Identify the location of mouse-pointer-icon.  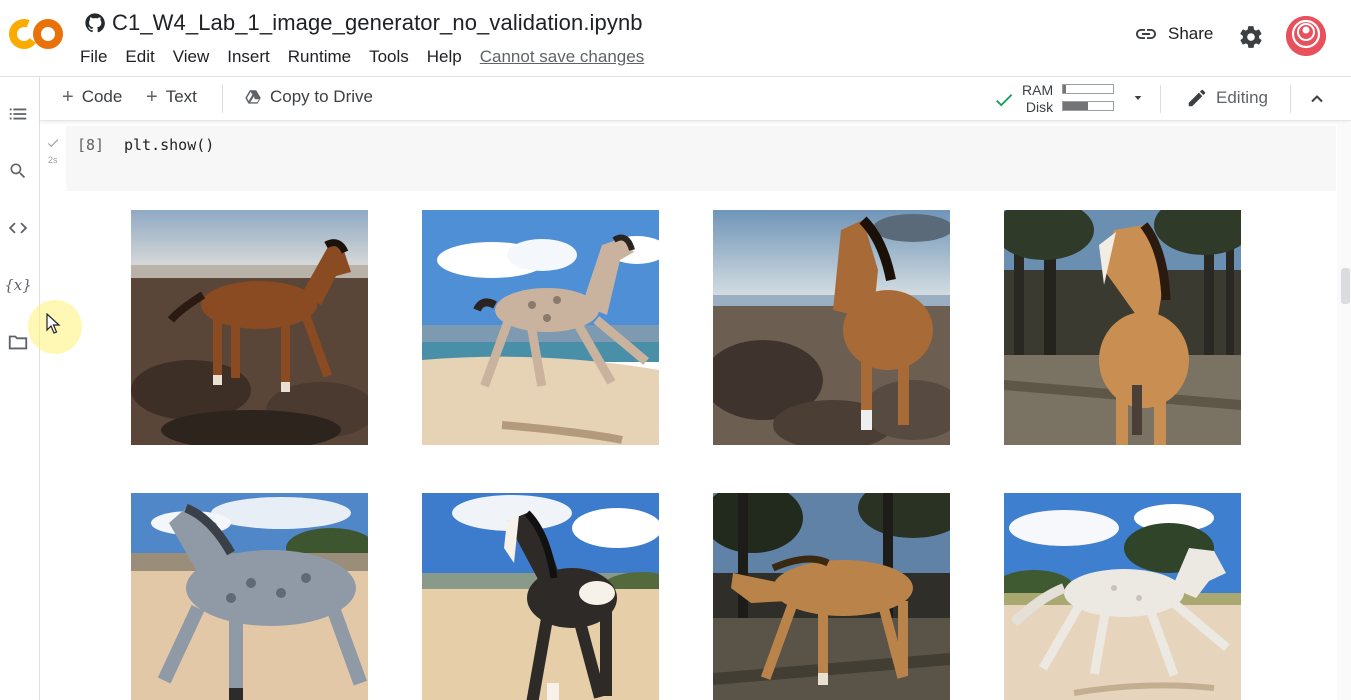
(53, 323).